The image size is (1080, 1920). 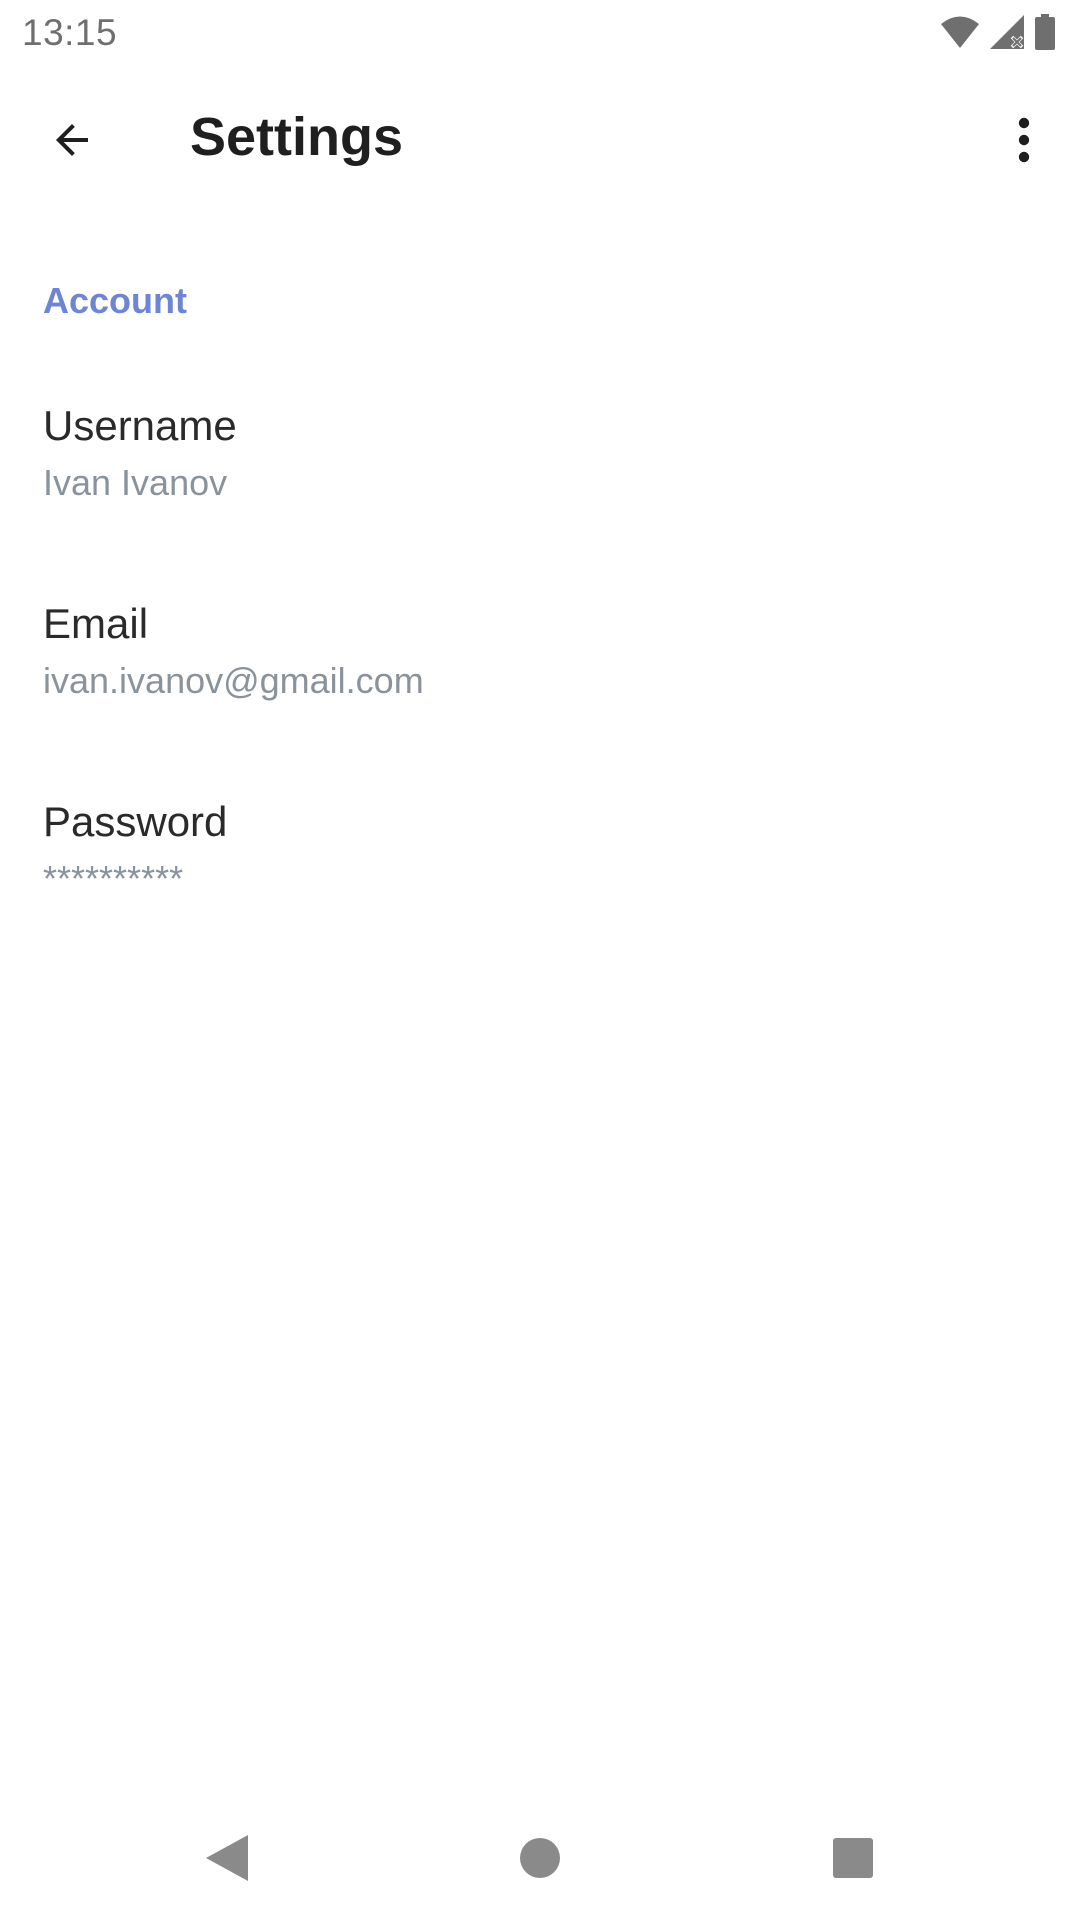 What do you see at coordinates (135, 482) in the screenshot?
I see `preference-summary: Ivan Ivanov` at bounding box center [135, 482].